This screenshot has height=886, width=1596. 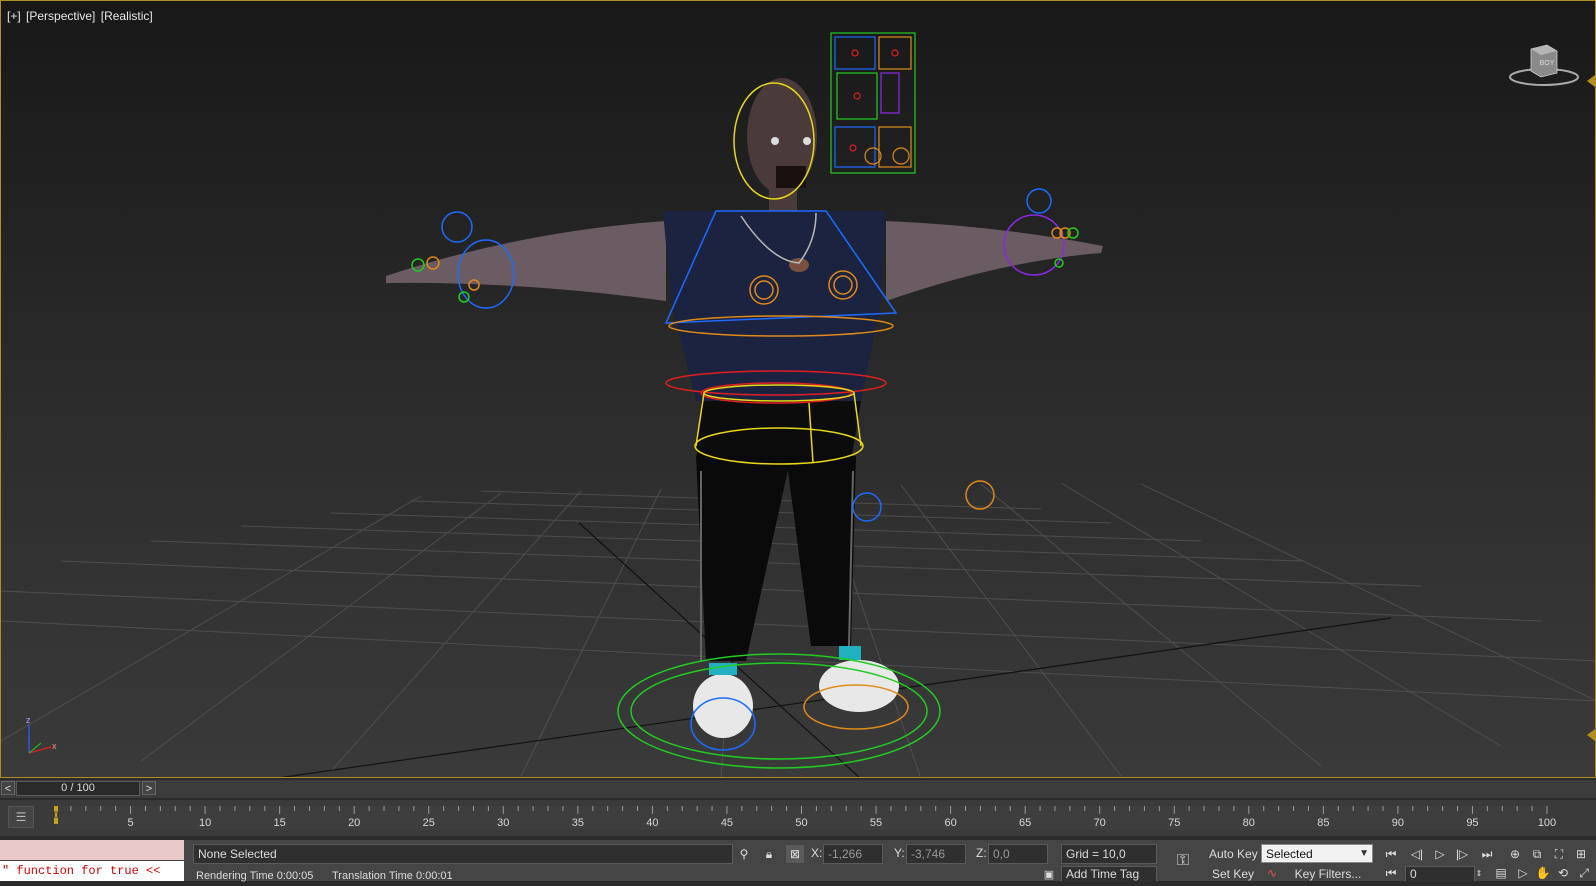 What do you see at coordinates (1559, 854) in the screenshot?
I see `zoom-extents-icon: ⛶` at bounding box center [1559, 854].